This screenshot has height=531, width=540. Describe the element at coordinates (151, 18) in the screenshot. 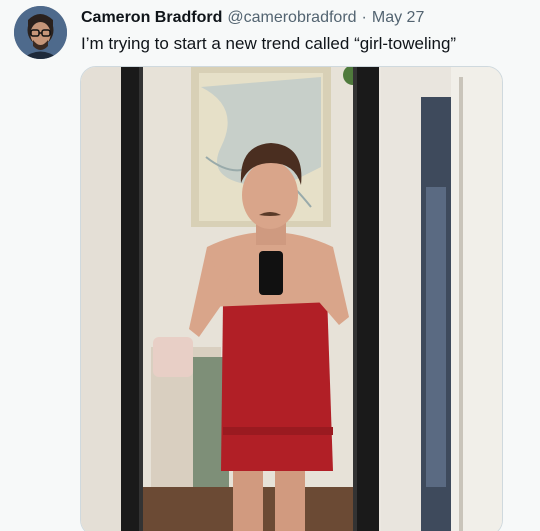

I see `display-name: Cameron Bradford` at that location.